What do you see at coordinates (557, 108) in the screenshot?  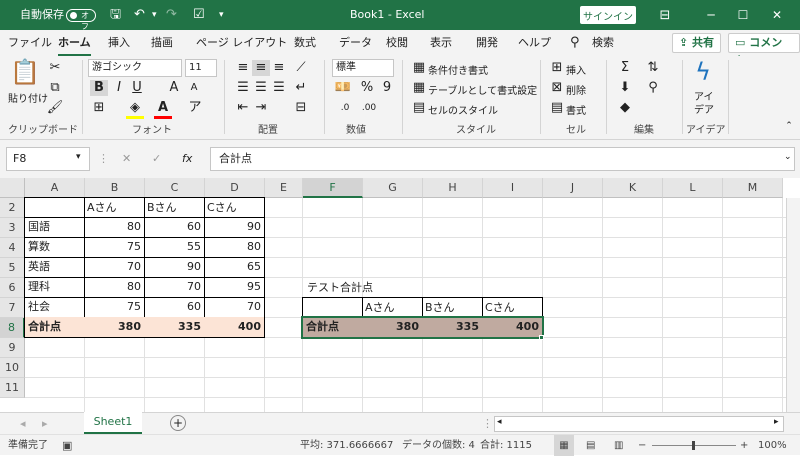 I see `format-cells-icon: ▤` at bounding box center [557, 108].